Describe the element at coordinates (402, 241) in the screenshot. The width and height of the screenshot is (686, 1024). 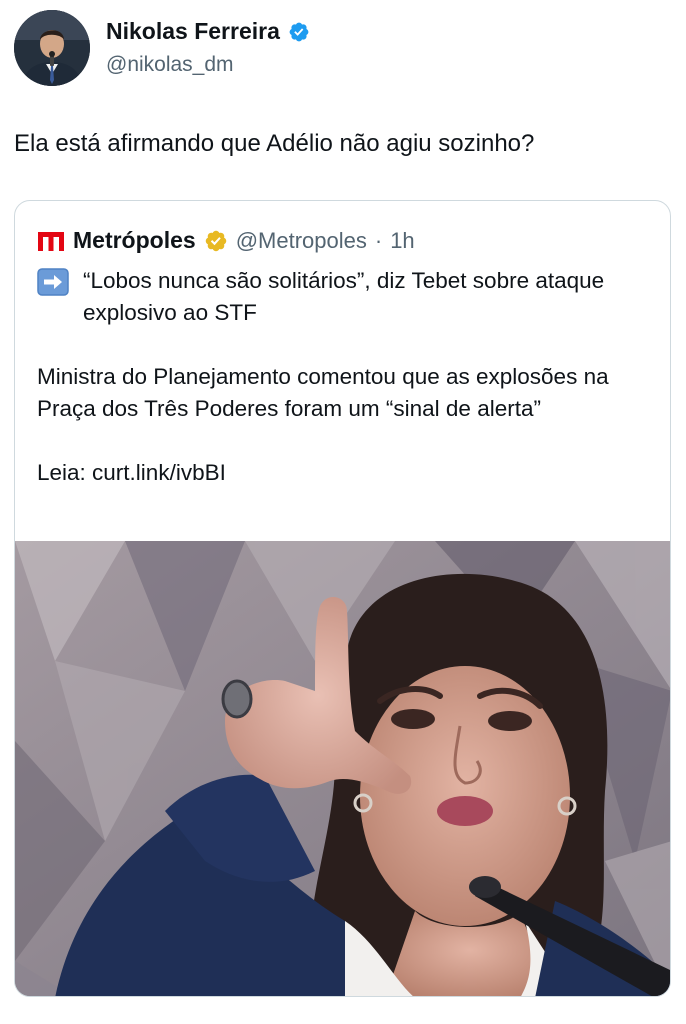
I see `quoted-timestamp: 1h` at that location.